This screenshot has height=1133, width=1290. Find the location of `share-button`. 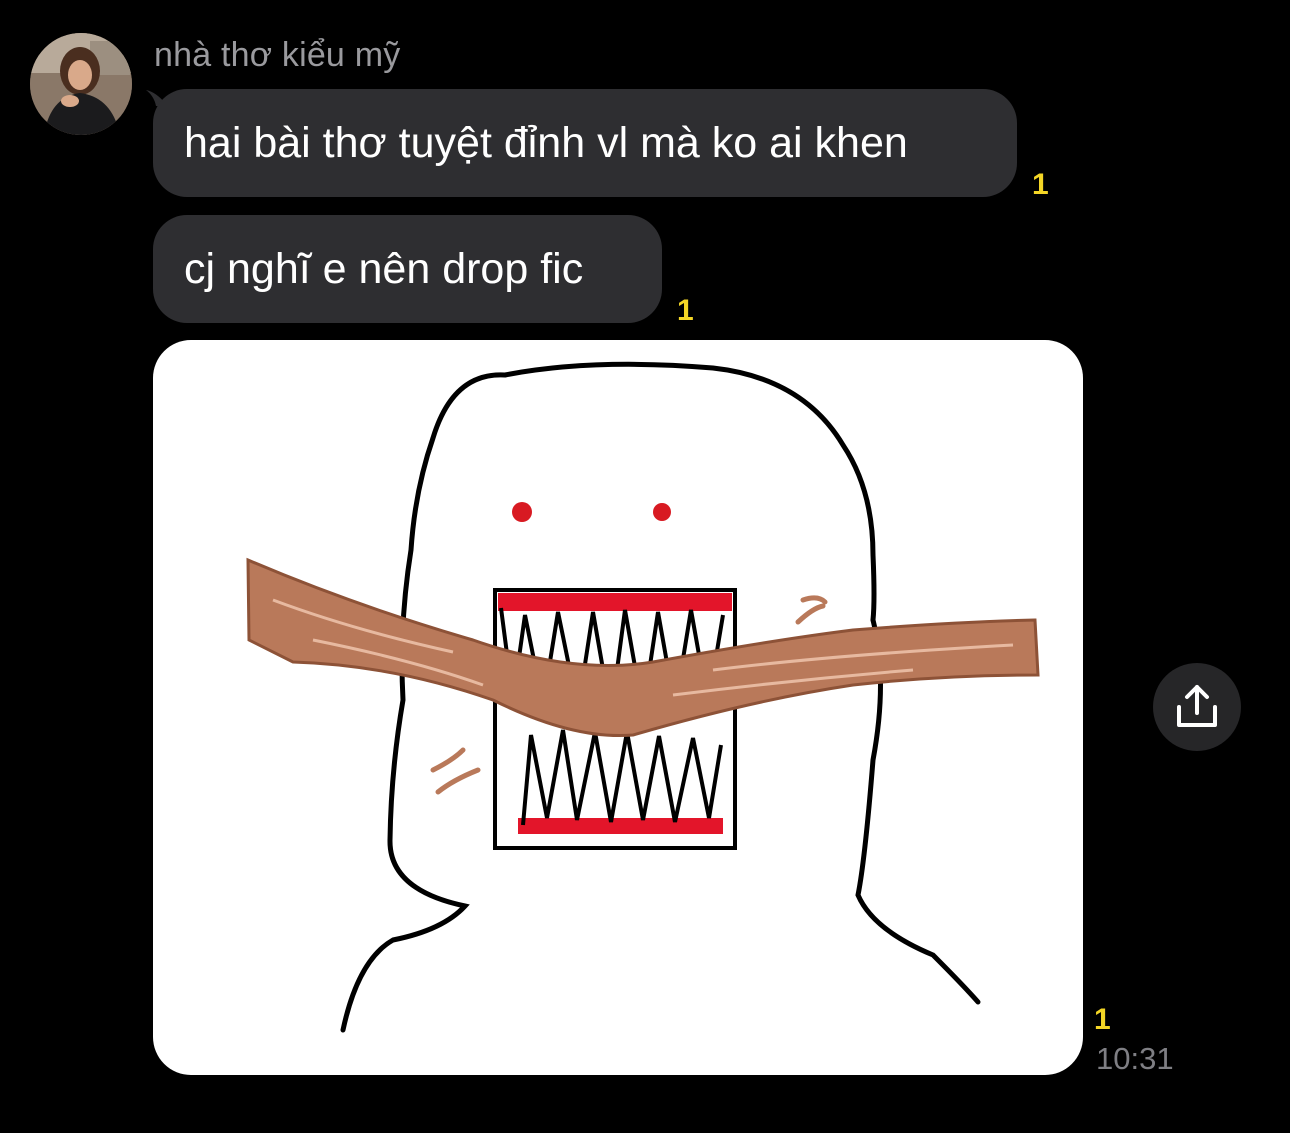

share-button is located at coordinates (1197, 707).